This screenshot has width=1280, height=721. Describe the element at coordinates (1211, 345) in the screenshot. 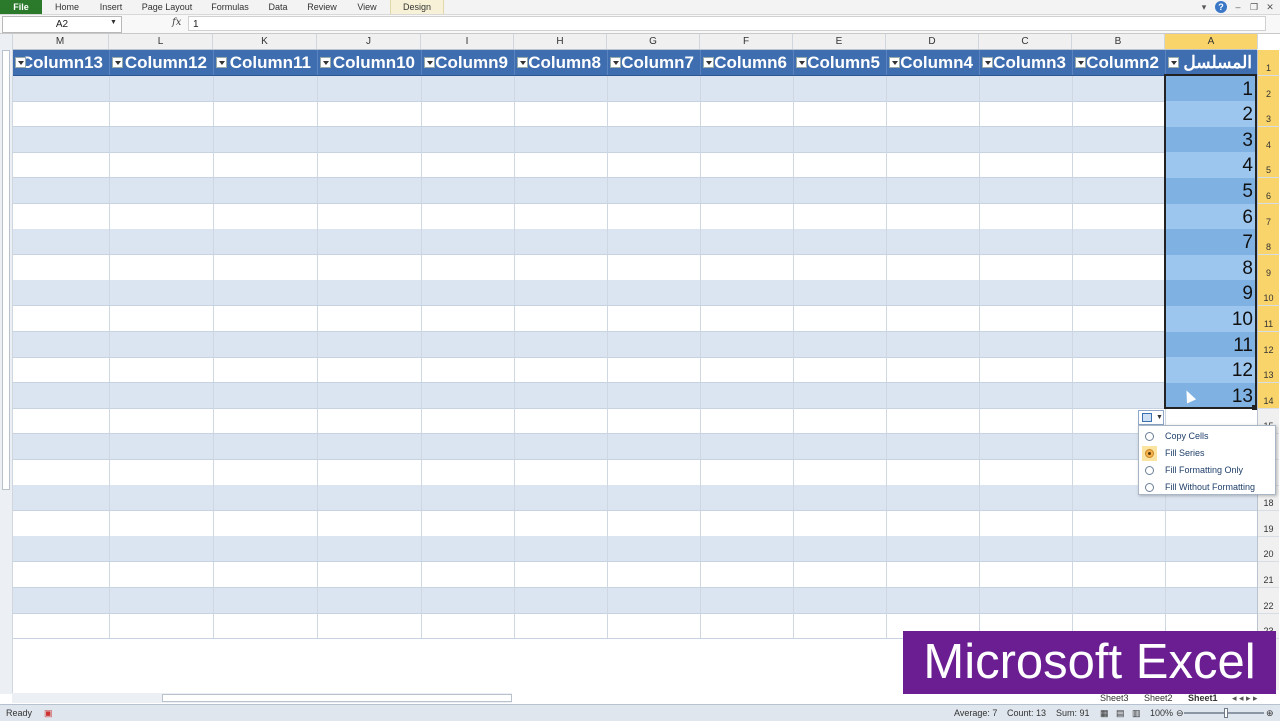

I see `serial-cell: 11` at that location.